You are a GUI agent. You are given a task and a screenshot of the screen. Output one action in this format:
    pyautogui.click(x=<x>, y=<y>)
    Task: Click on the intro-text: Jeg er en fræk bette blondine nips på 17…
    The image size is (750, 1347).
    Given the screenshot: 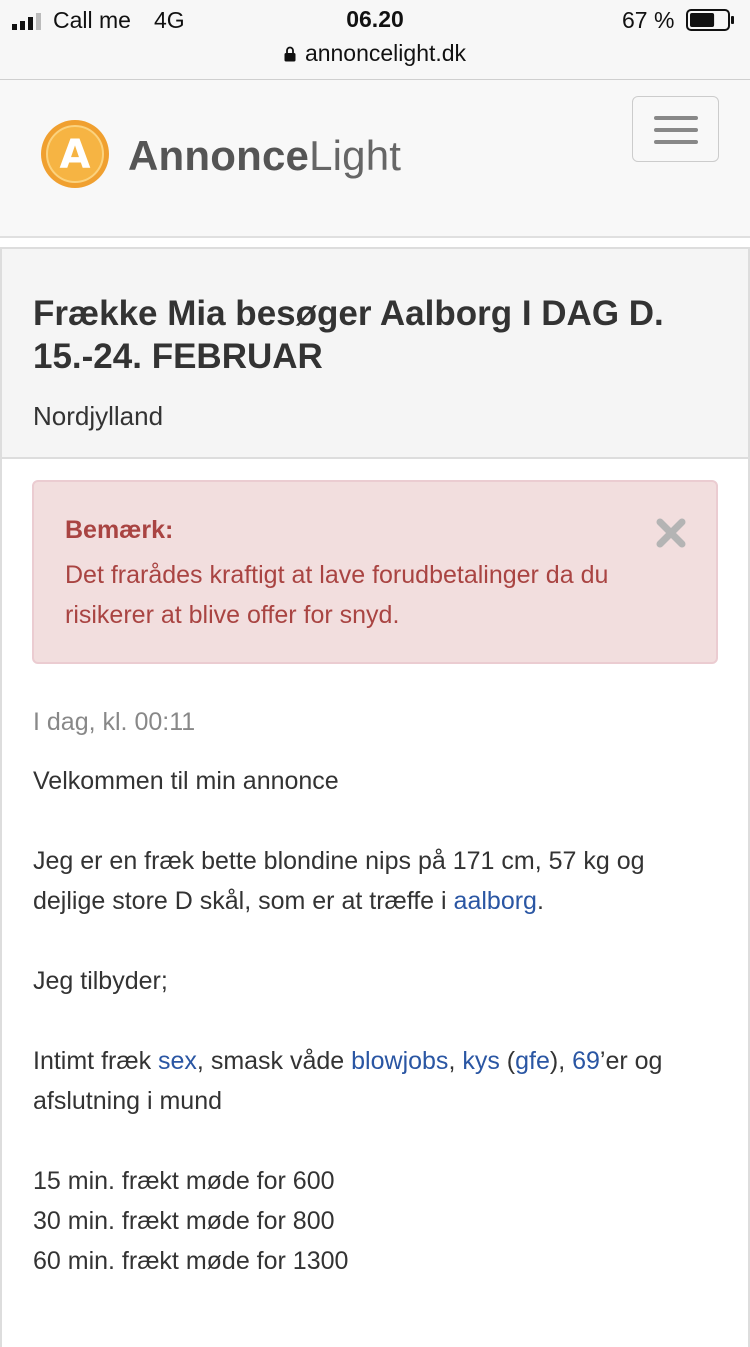 What is the action you would take?
    pyautogui.click(x=339, y=881)
    